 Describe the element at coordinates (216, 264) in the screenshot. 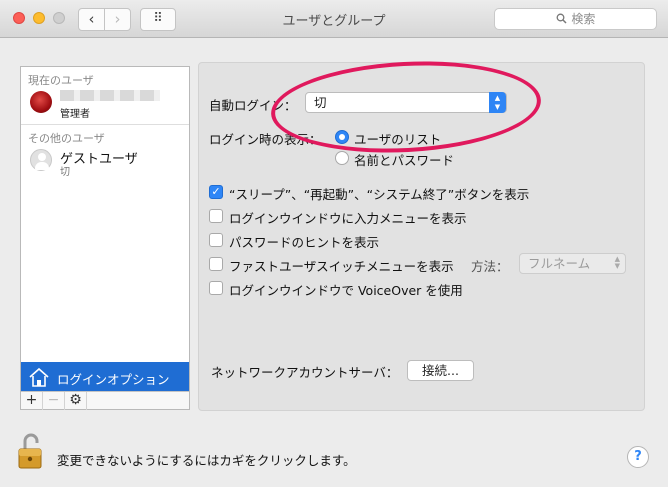

I see `checkbox-fast-user-switching` at that location.